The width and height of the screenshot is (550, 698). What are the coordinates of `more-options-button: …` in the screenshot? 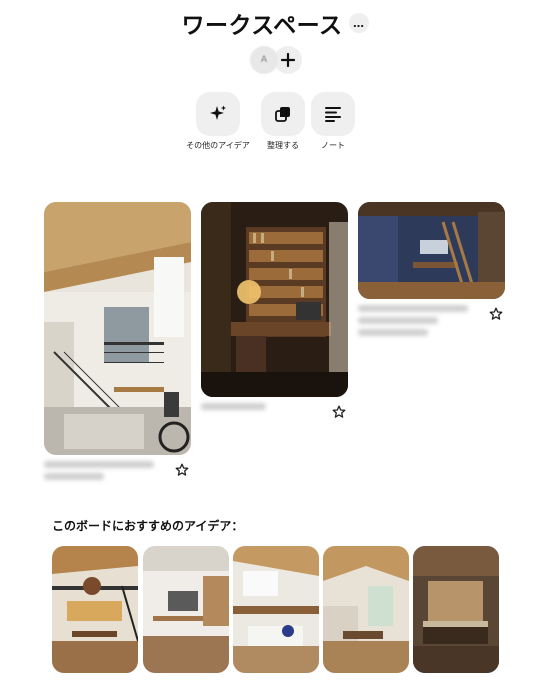 It's located at (358, 23).